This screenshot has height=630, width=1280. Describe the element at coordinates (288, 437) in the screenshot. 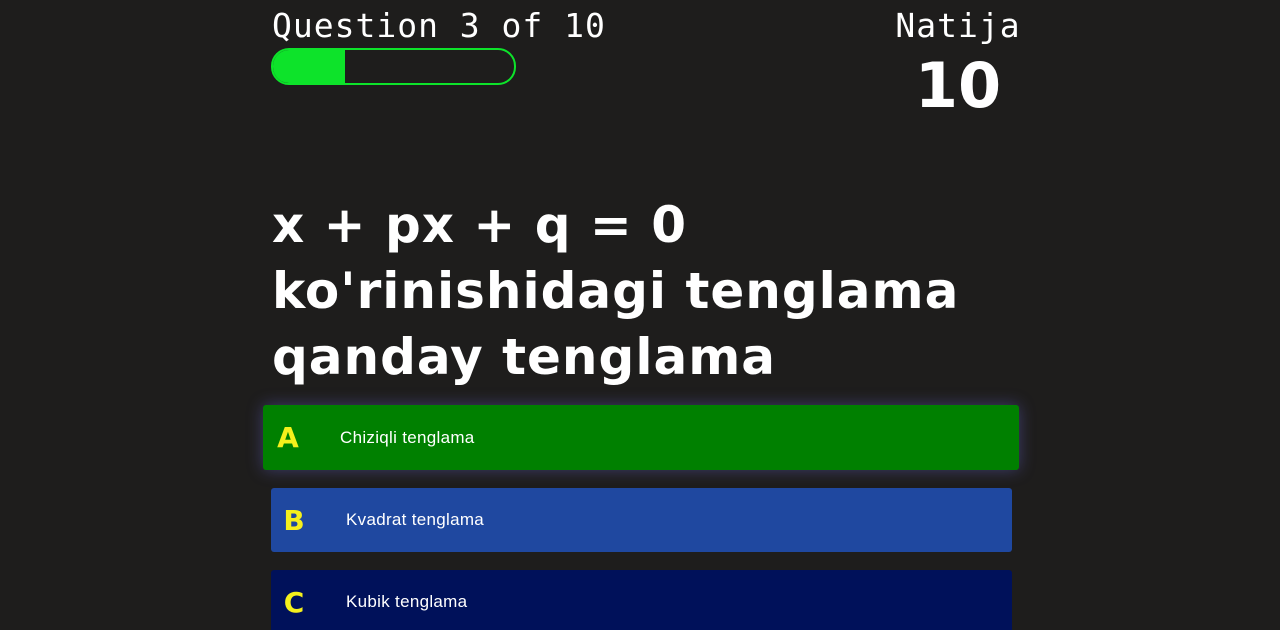

I see `answer-letter-a: A` at that location.